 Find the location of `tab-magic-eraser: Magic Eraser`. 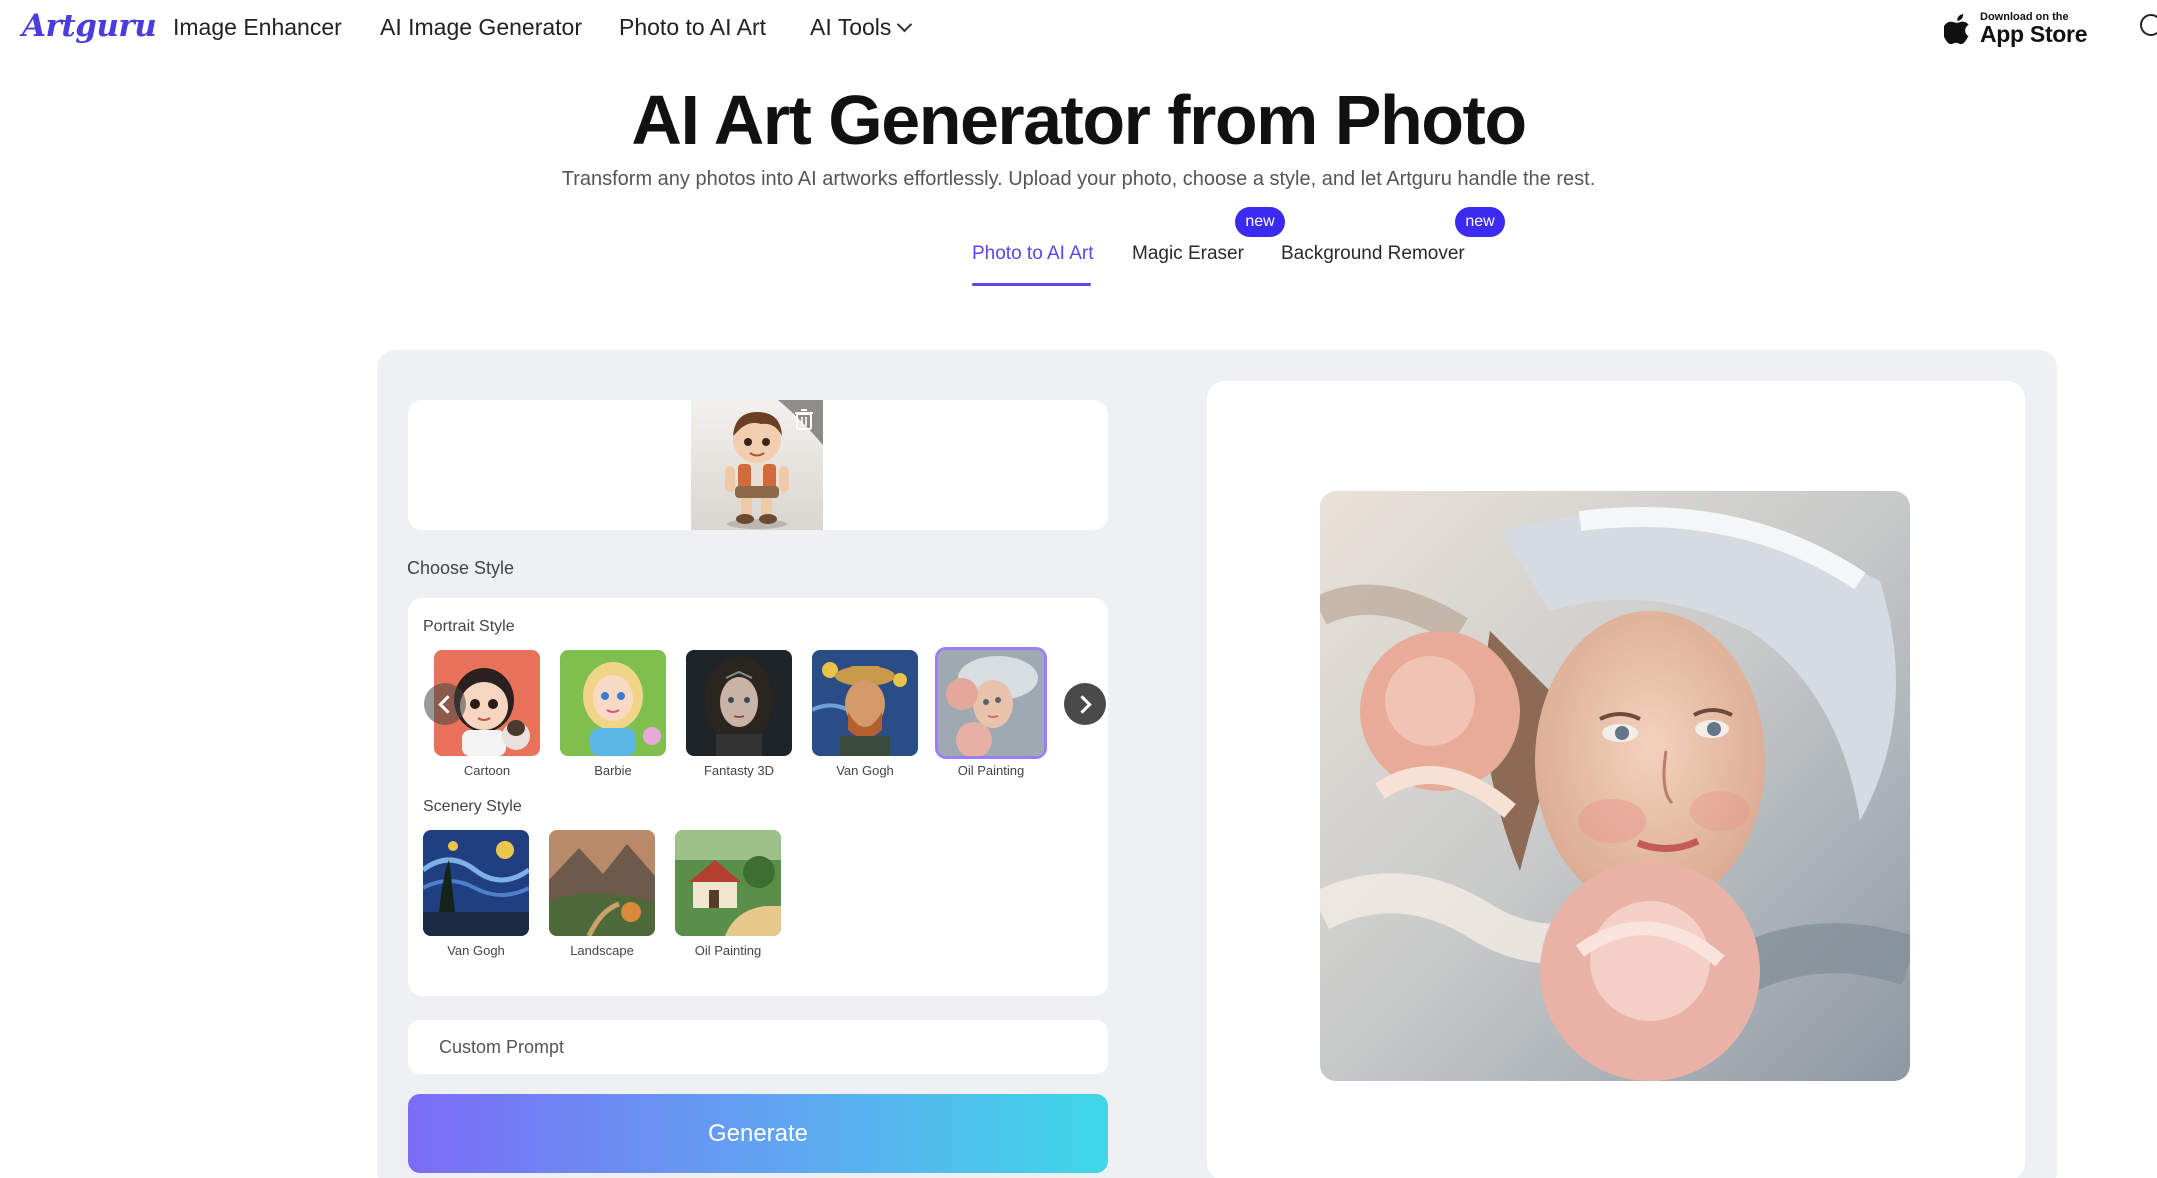

tab-magic-eraser: Magic Eraser is located at coordinates (1188, 254).